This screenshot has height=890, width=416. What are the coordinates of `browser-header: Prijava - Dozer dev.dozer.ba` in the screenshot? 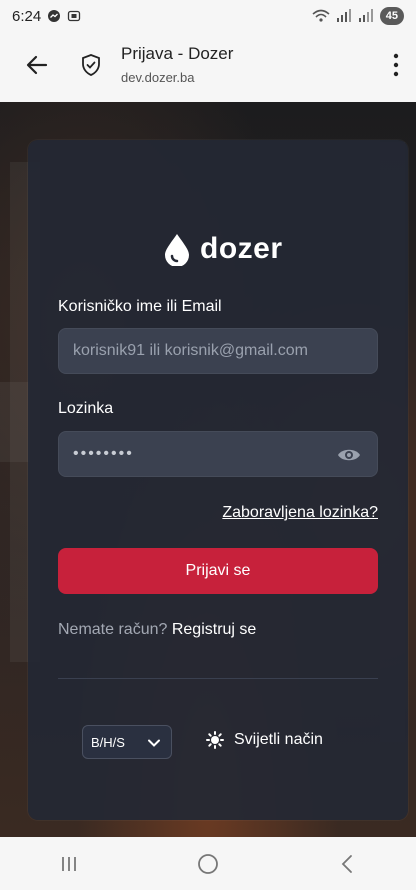 It's located at (208, 67).